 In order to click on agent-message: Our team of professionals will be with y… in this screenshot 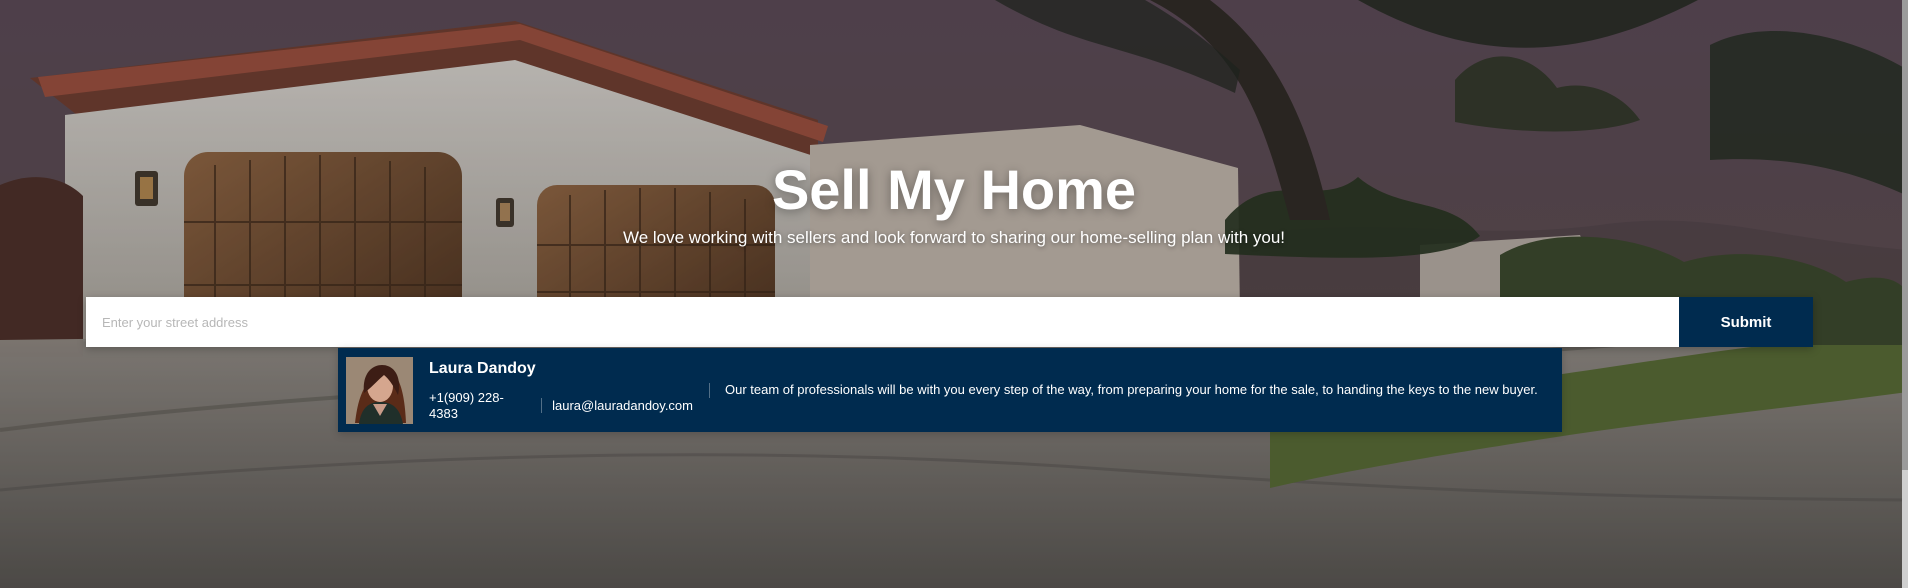, I will do `click(1131, 389)`.